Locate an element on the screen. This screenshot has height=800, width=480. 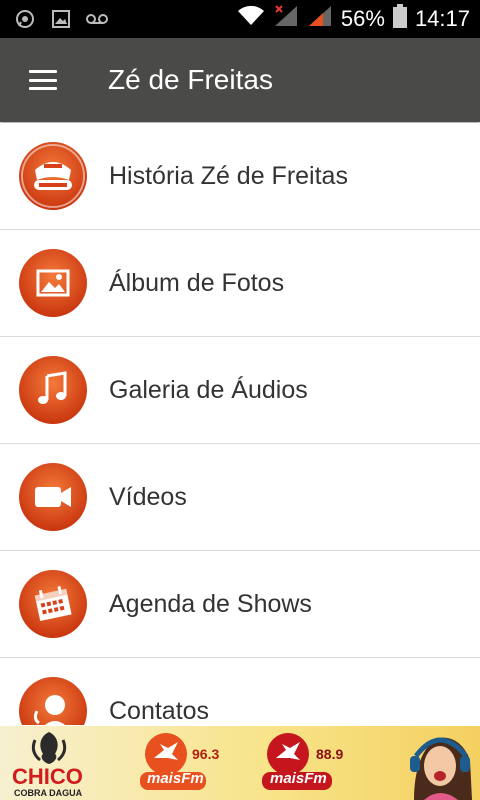
menu-item-historia: História Zé de Freitas is located at coordinates (240, 176).